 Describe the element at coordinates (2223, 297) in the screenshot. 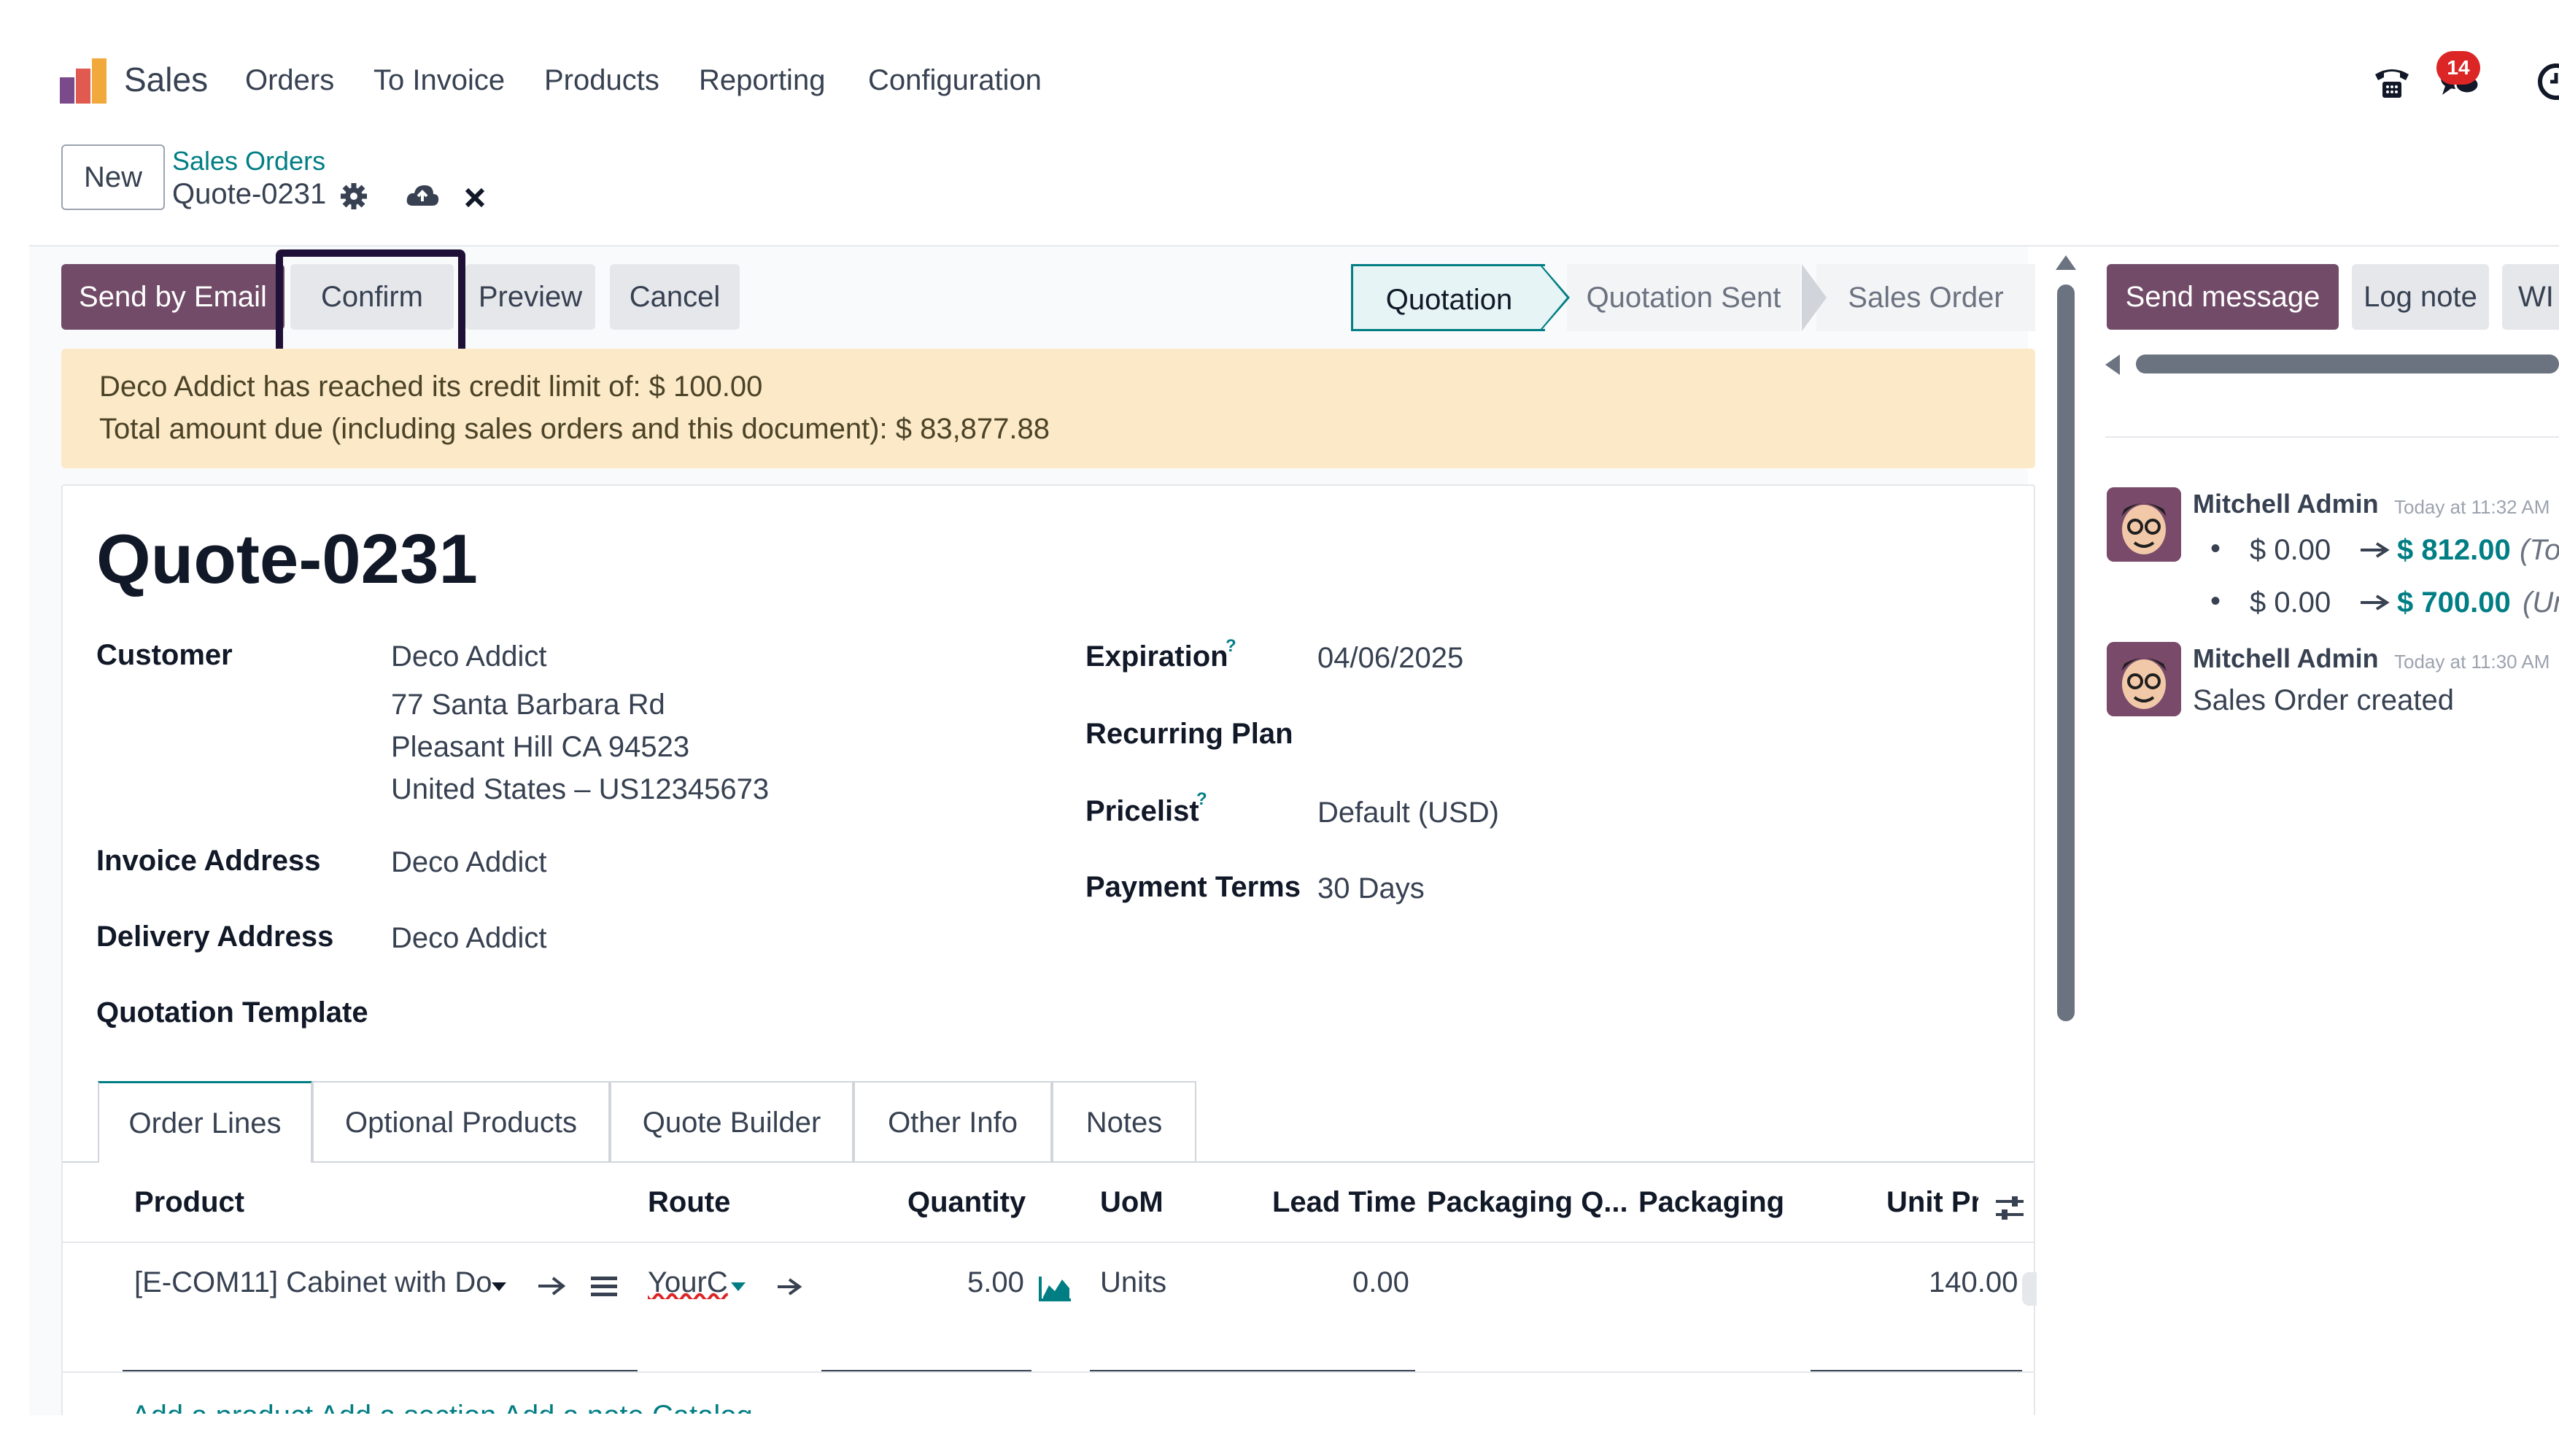

I see `send-message-button: Send message` at that location.